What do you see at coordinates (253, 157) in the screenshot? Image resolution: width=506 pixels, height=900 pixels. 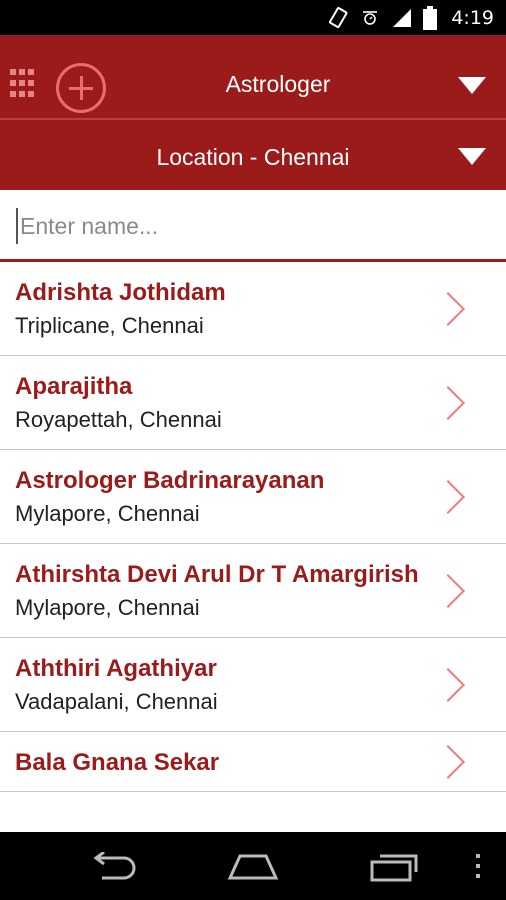 I see `location-selector: Location - Chennai` at bounding box center [253, 157].